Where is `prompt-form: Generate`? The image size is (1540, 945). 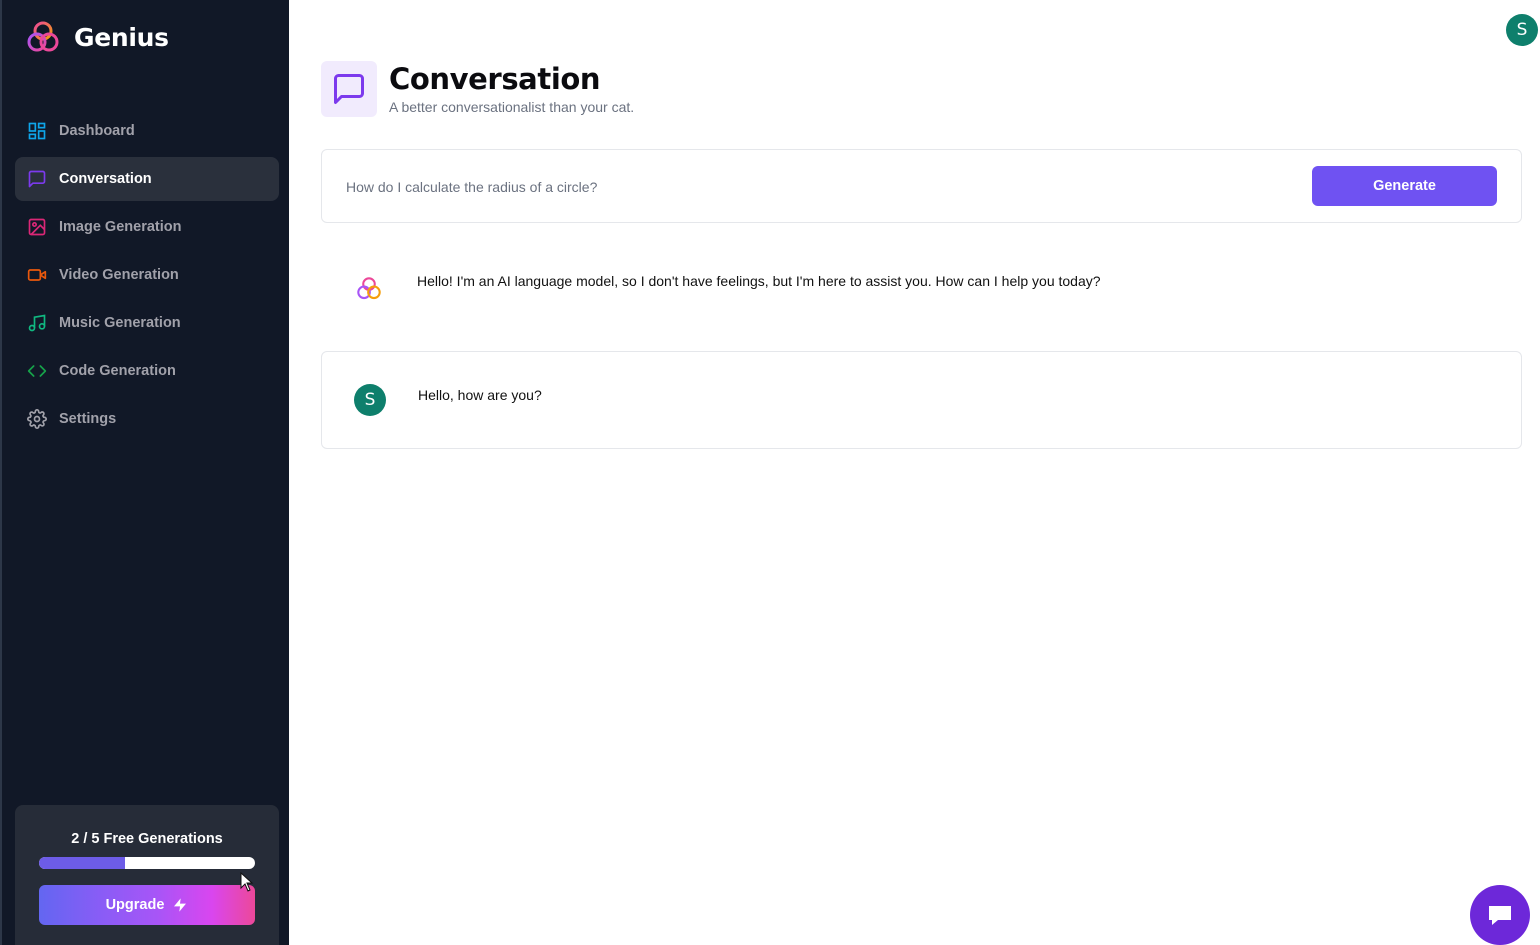 prompt-form: Generate is located at coordinates (921, 186).